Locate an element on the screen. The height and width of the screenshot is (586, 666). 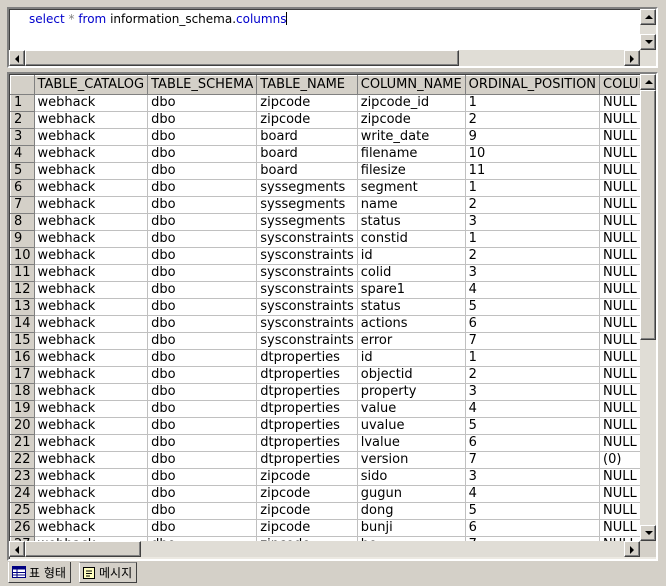
grid-vertical-scrollbar is located at coordinates (648, 307).